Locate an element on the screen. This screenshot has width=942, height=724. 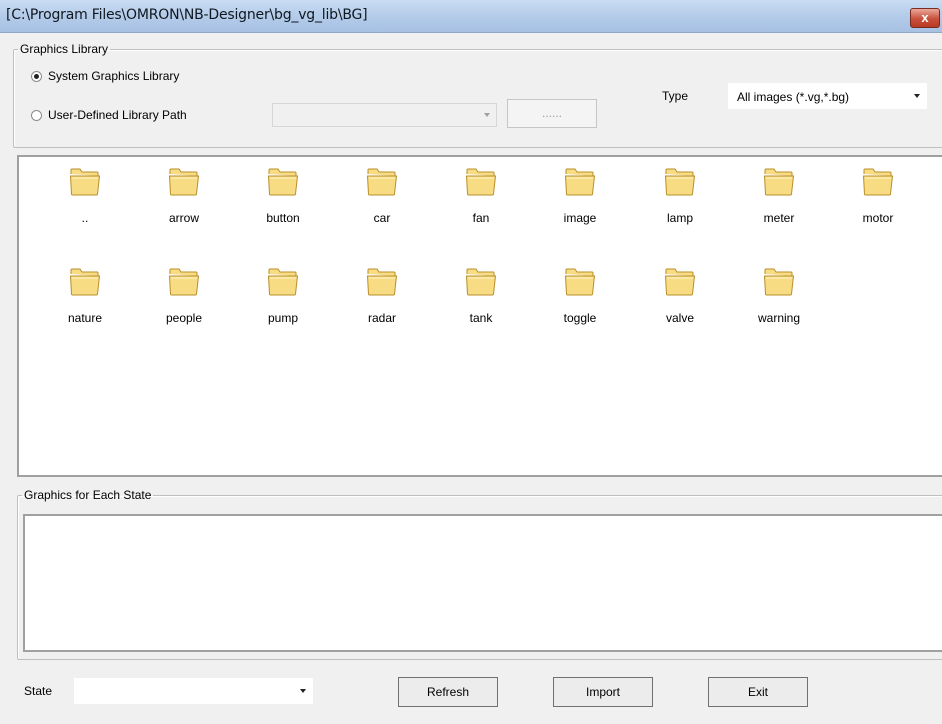
folder-item: warning is located at coordinates (779, 302).